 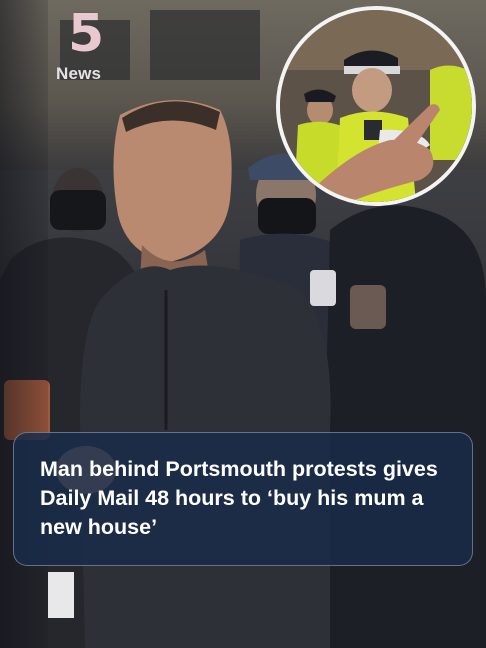 What do you see at coordinates (323, 288) in the screenshot?
I see `badge` at bounding box center [323, 288].